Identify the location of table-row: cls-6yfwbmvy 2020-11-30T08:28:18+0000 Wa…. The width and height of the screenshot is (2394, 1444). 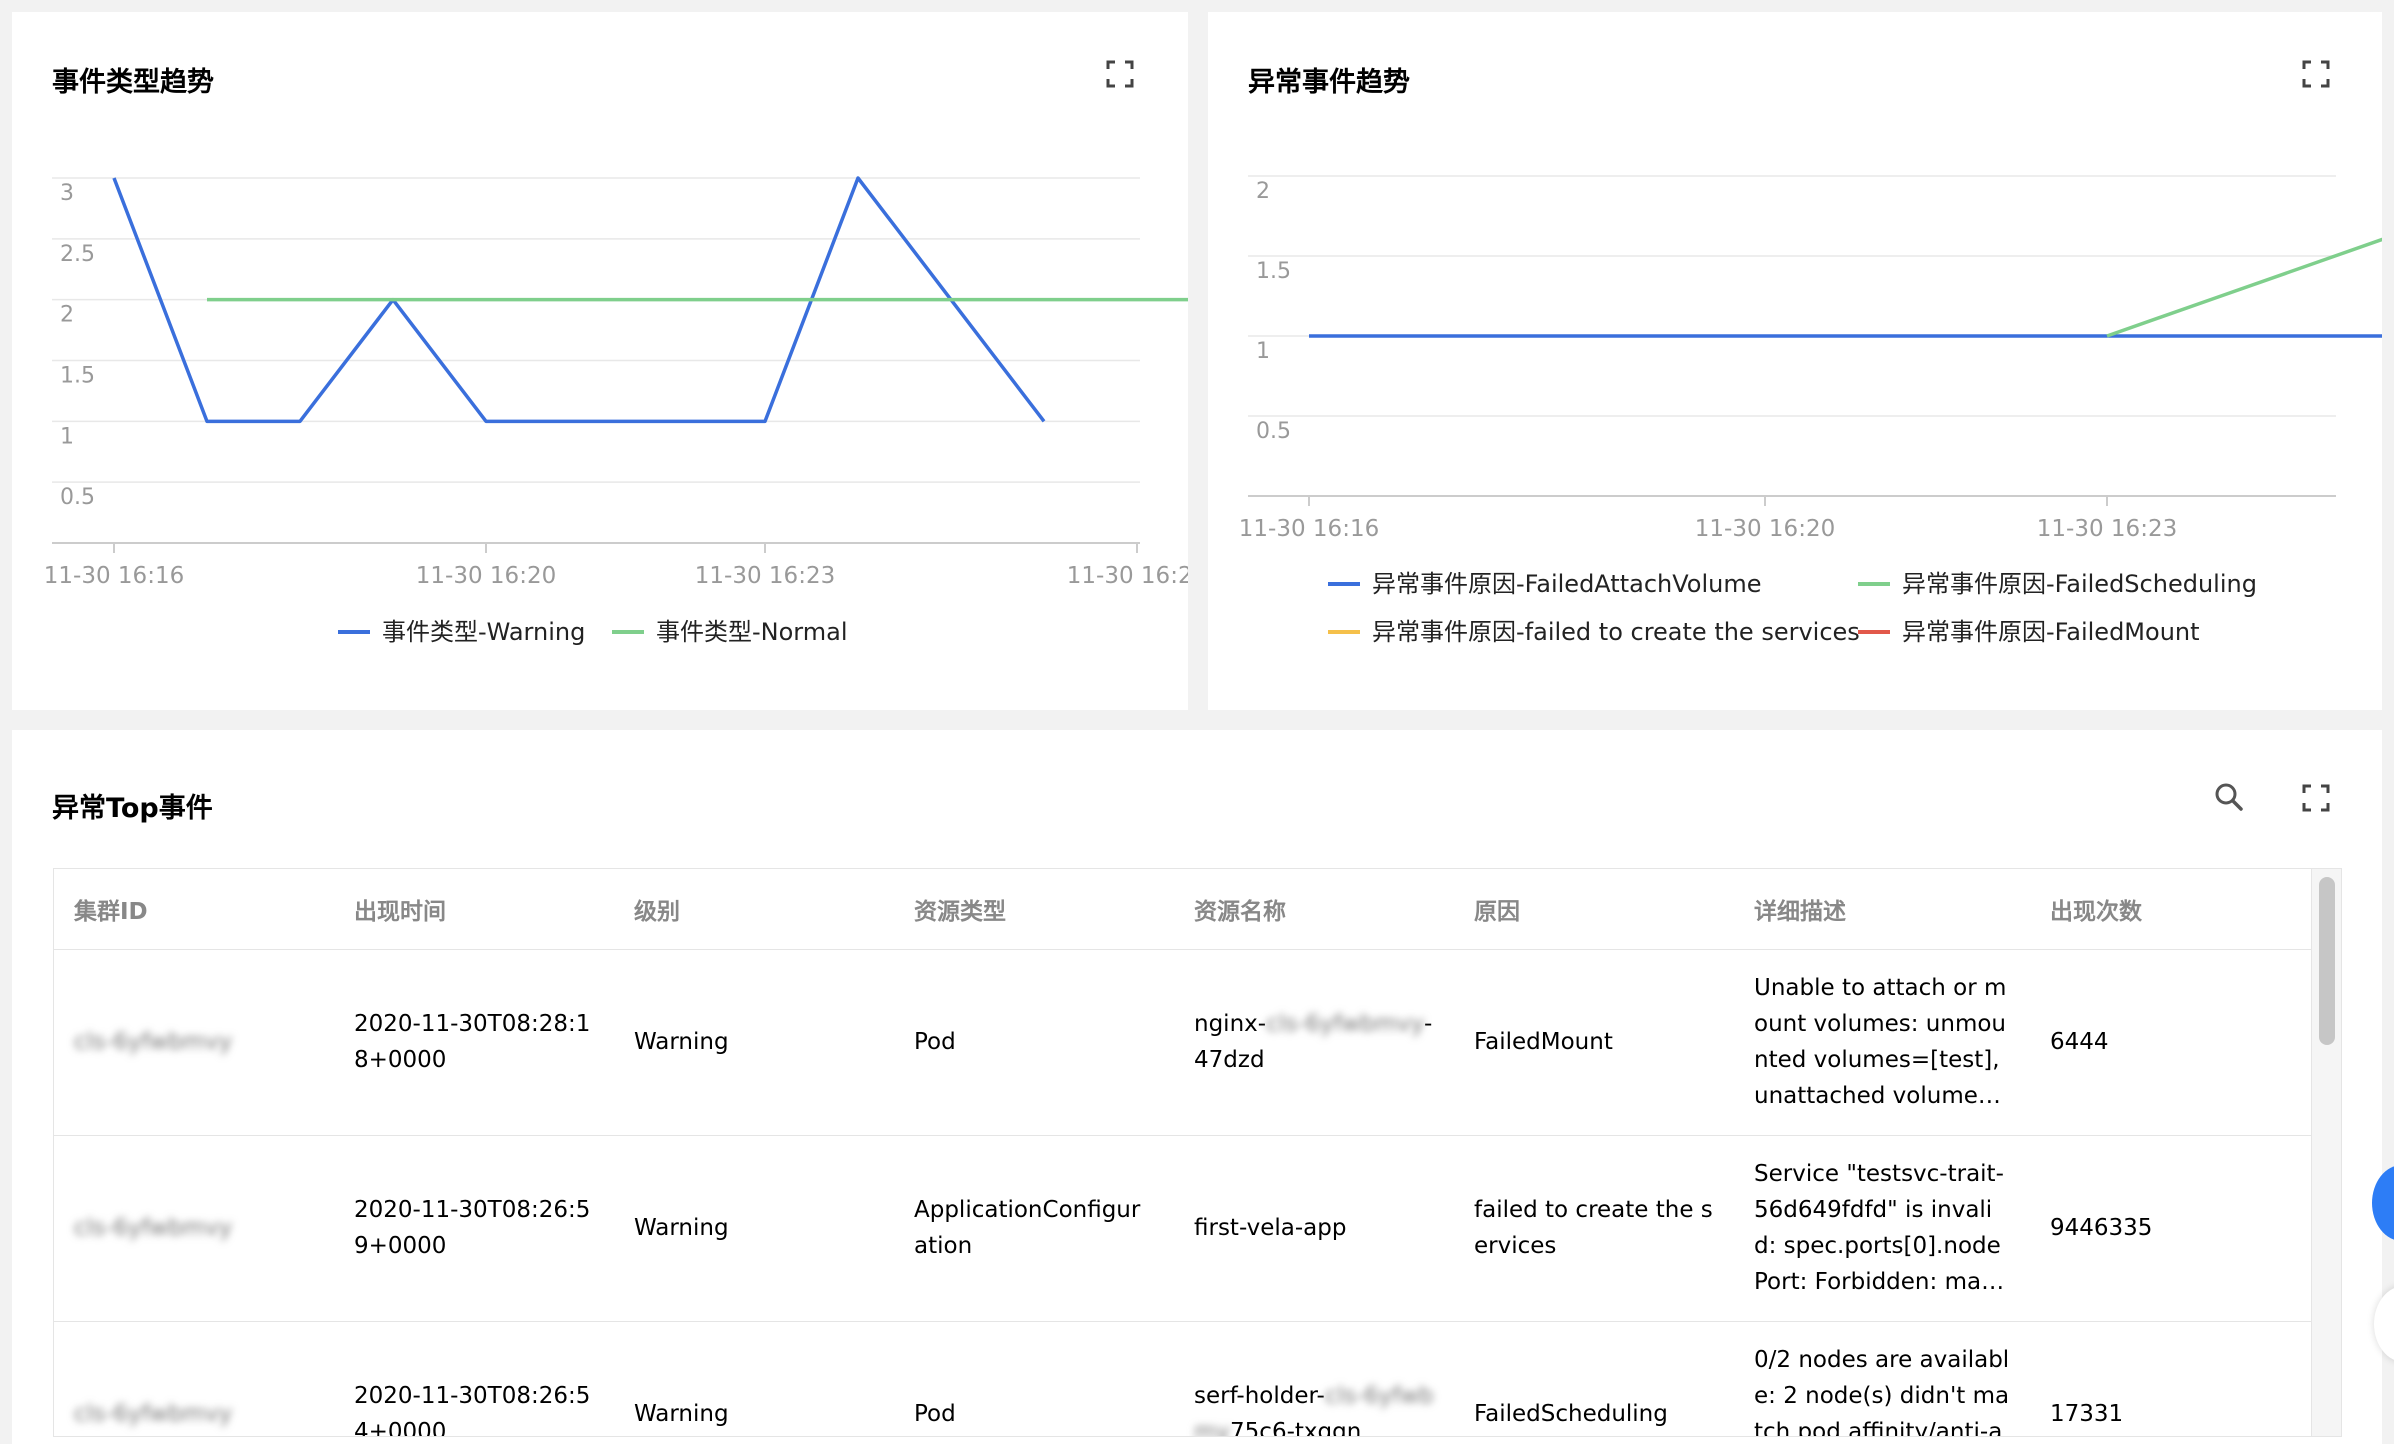
(1183, 1042).